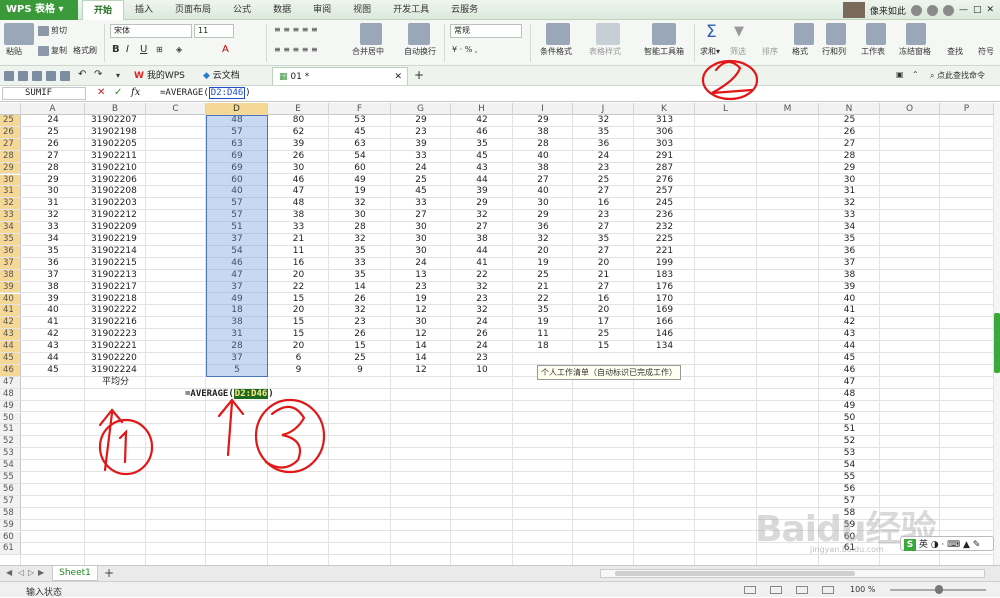 The image size is (1000, 598). Describe the element at coordinates (849, 251) in the screenshot. I see `cell-n: 36` at that location.